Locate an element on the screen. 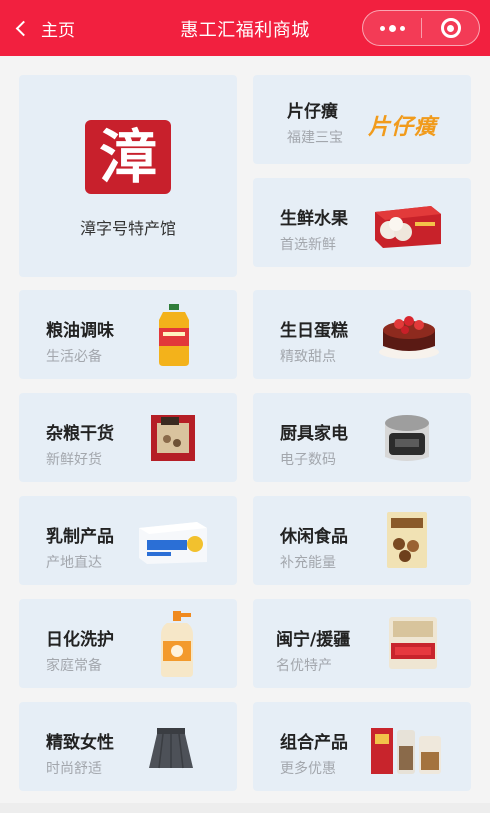 Image resolution: width=490 pixels, height=813 pixels. category-subtitle: 生活必备 is located at coordinates (74, 357).